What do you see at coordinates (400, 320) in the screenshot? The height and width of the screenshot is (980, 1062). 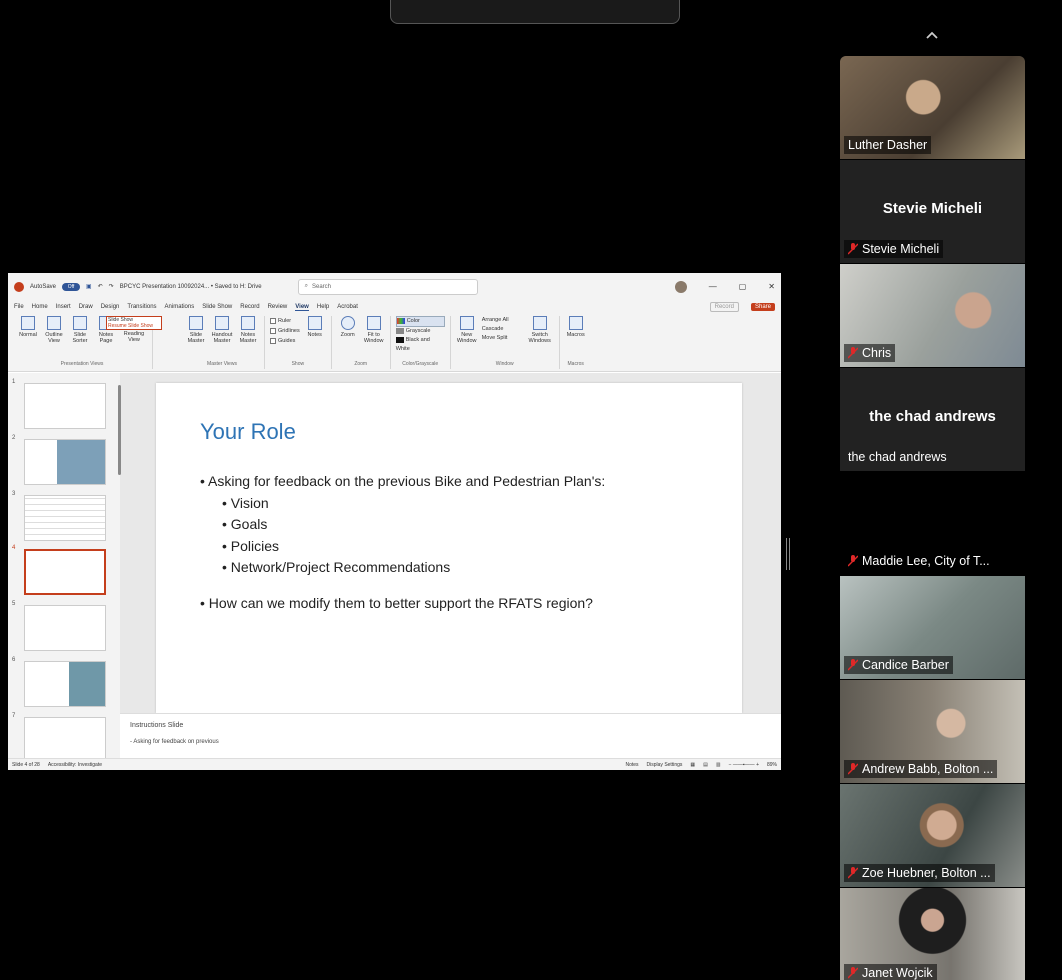 I see `color-swatch-icon` at bounding box center [400, 320].